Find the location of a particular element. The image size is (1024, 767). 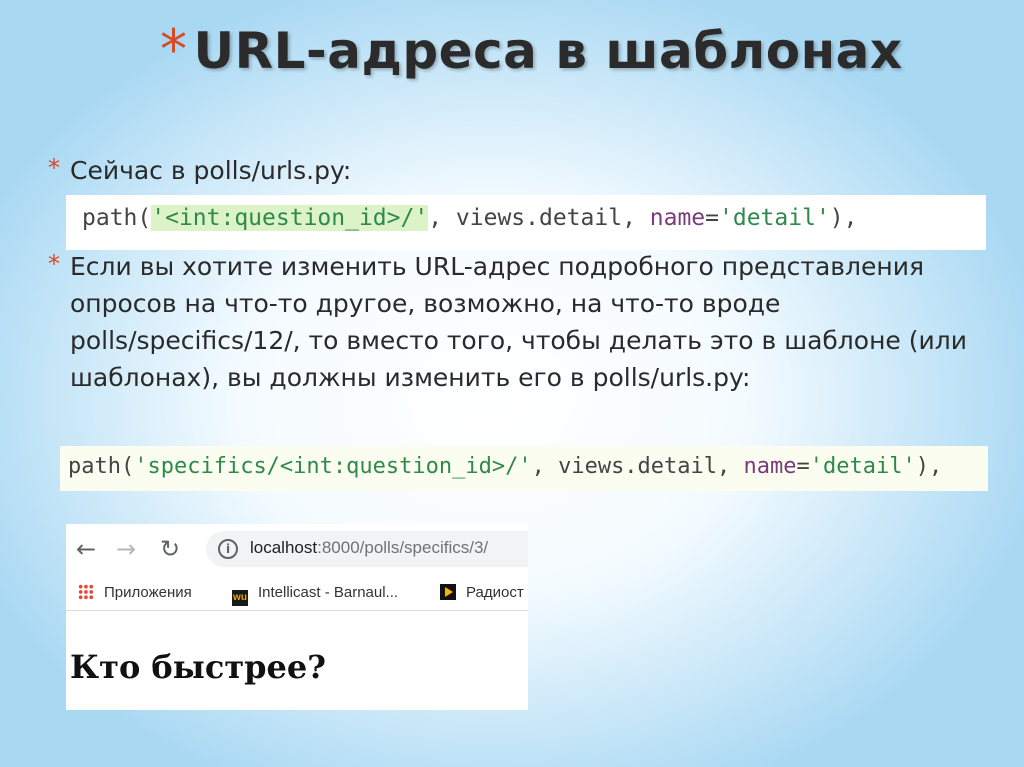

url-text: localhost:8000/polls/specifics/3/ is located at coordinates (369, 548).